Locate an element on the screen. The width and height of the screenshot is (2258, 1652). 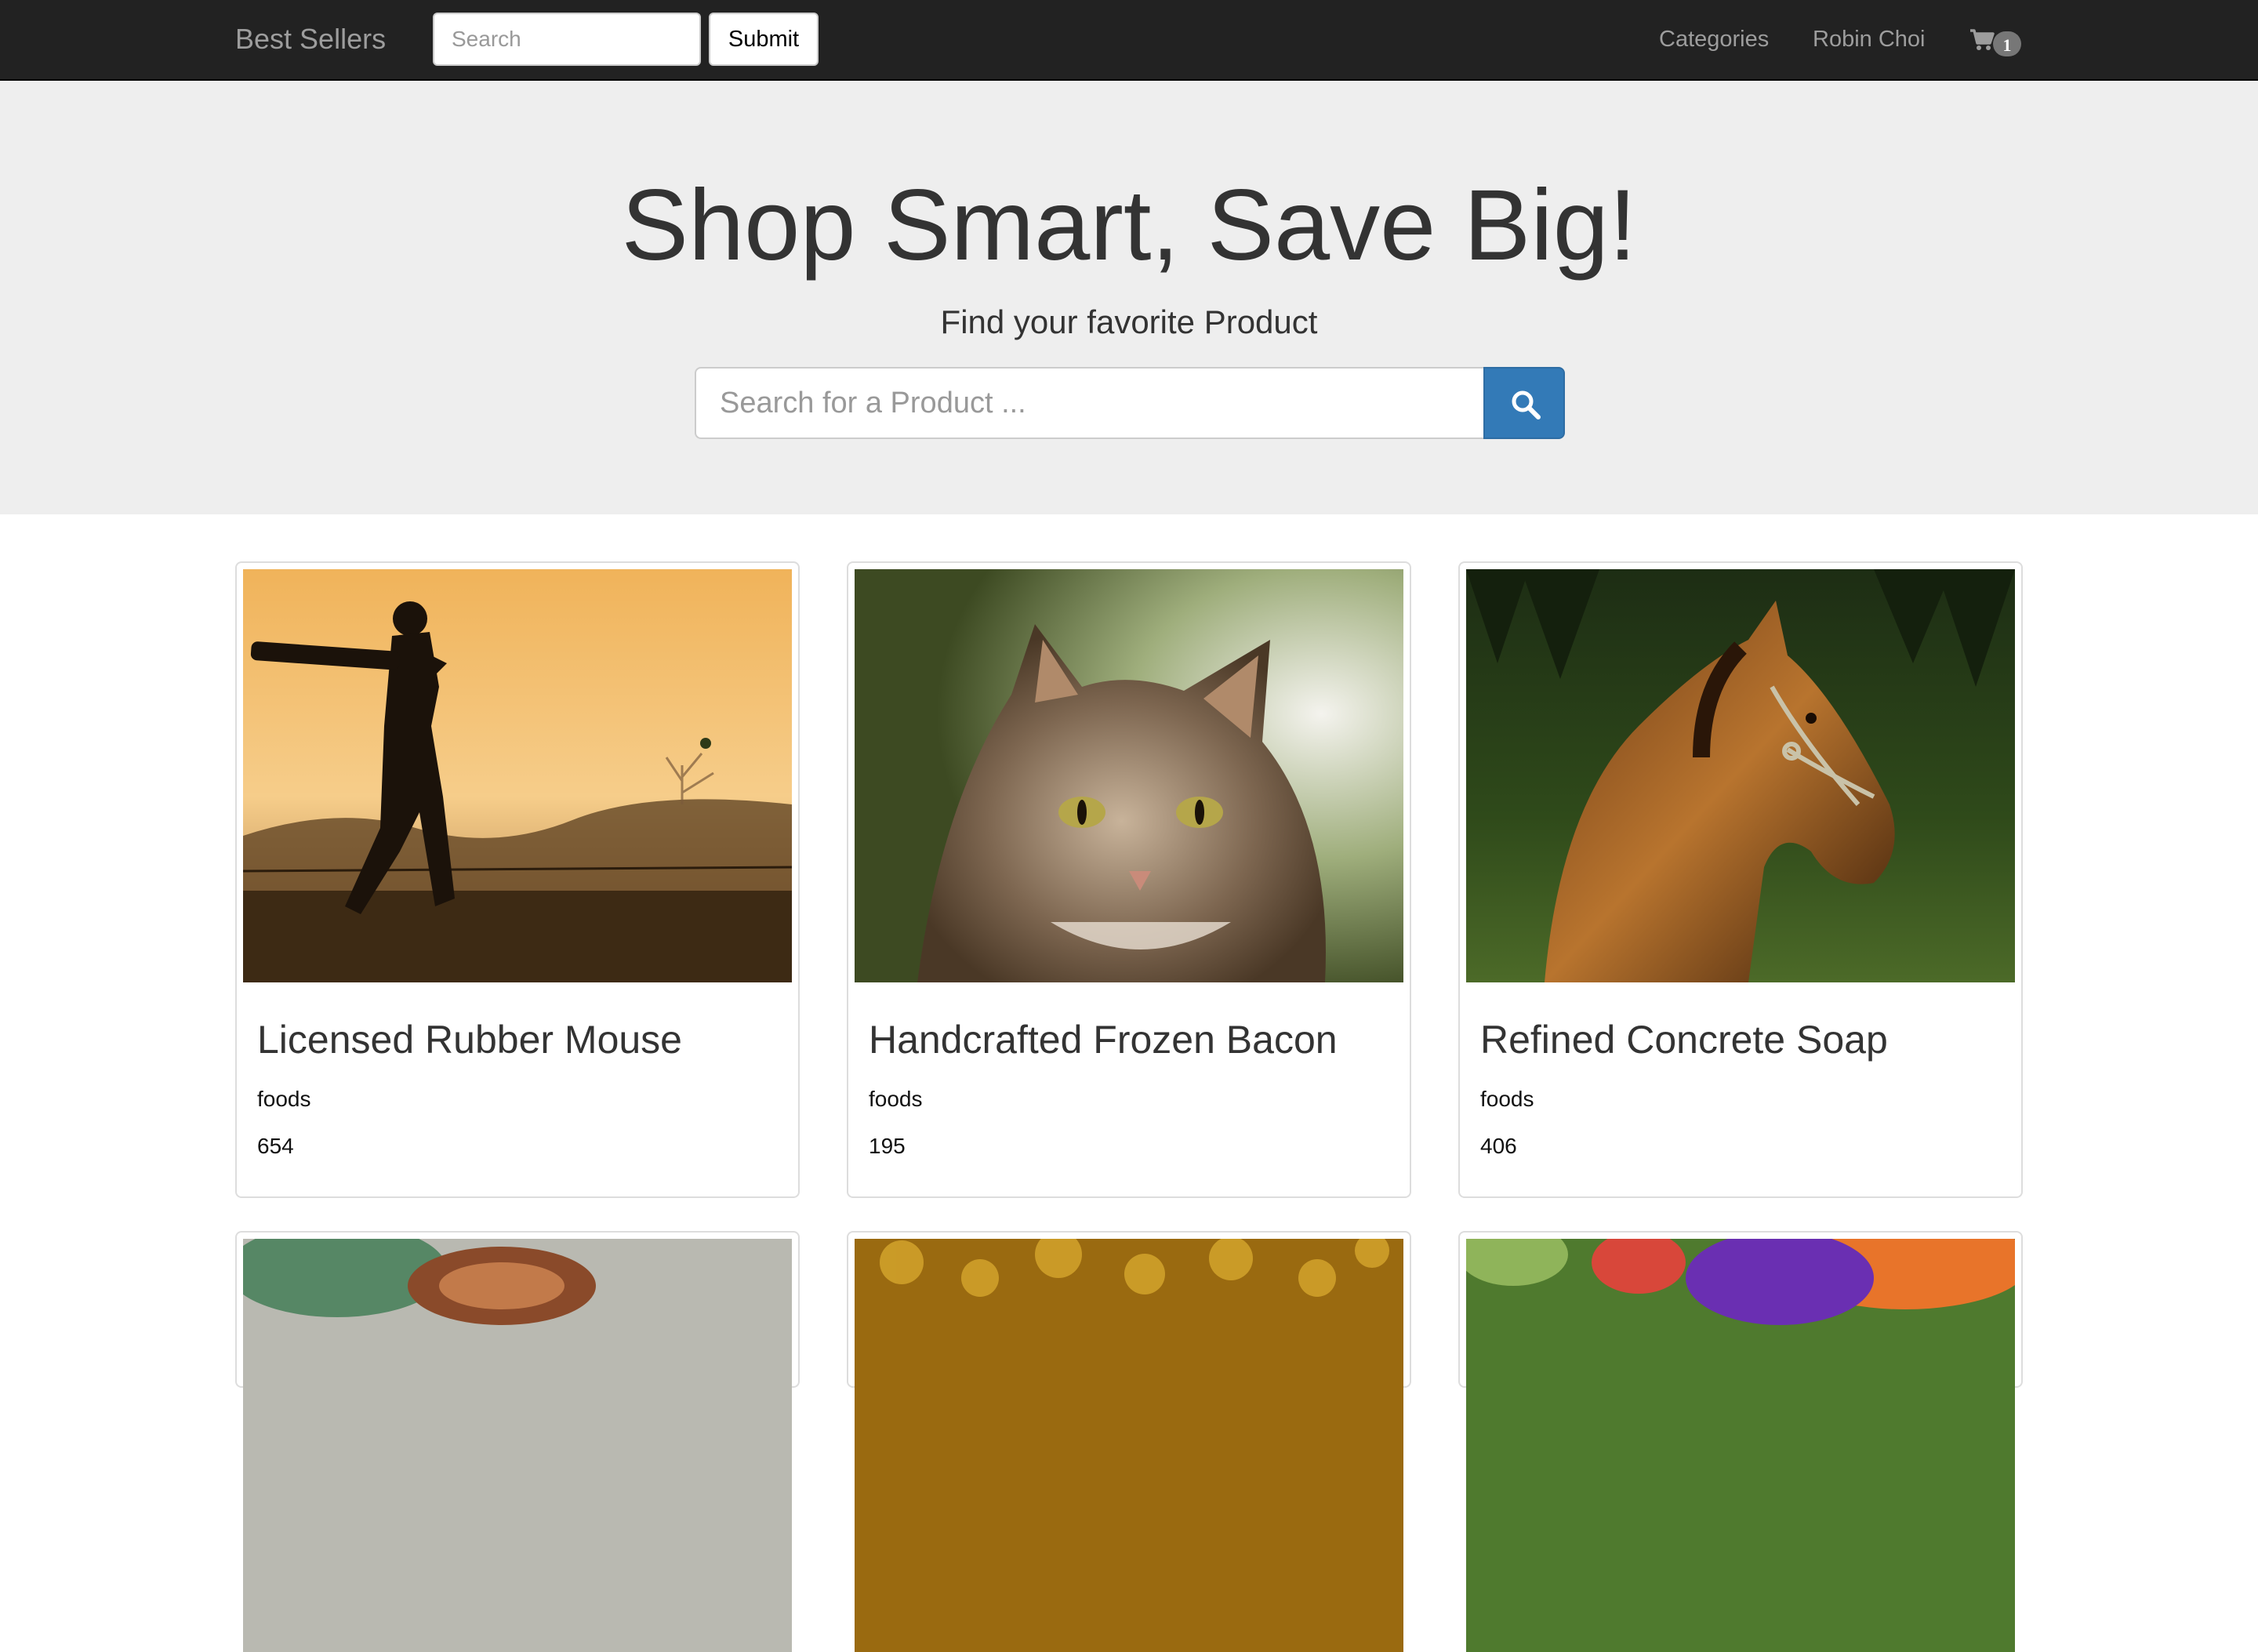
product-image-purple-flowers is located at coordinates (1740, 1445).